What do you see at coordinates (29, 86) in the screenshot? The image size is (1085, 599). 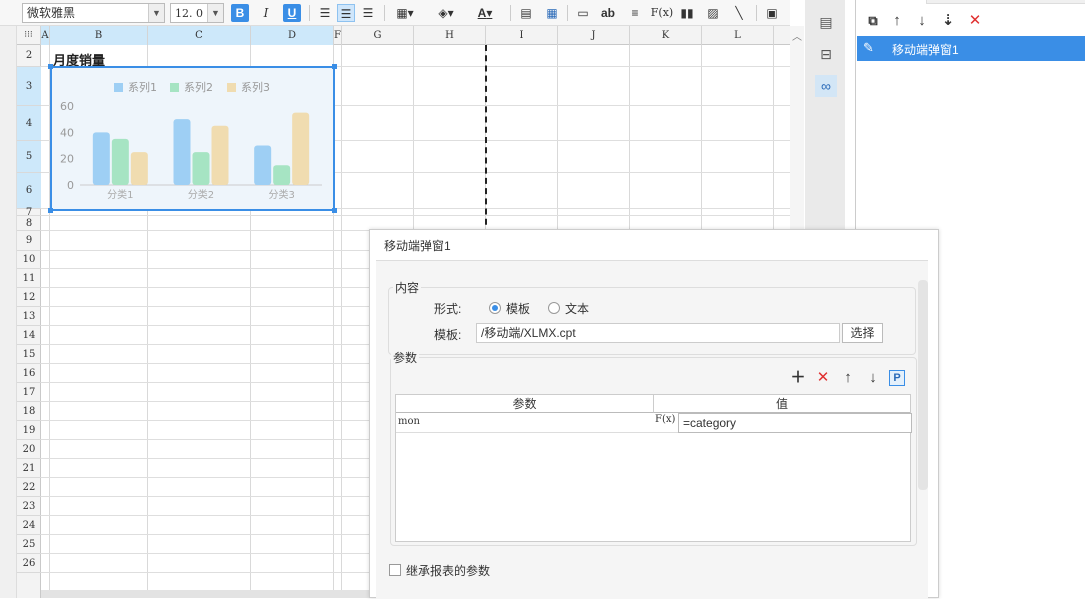 I see `row-header: 3` at bounding box center [29, 86].